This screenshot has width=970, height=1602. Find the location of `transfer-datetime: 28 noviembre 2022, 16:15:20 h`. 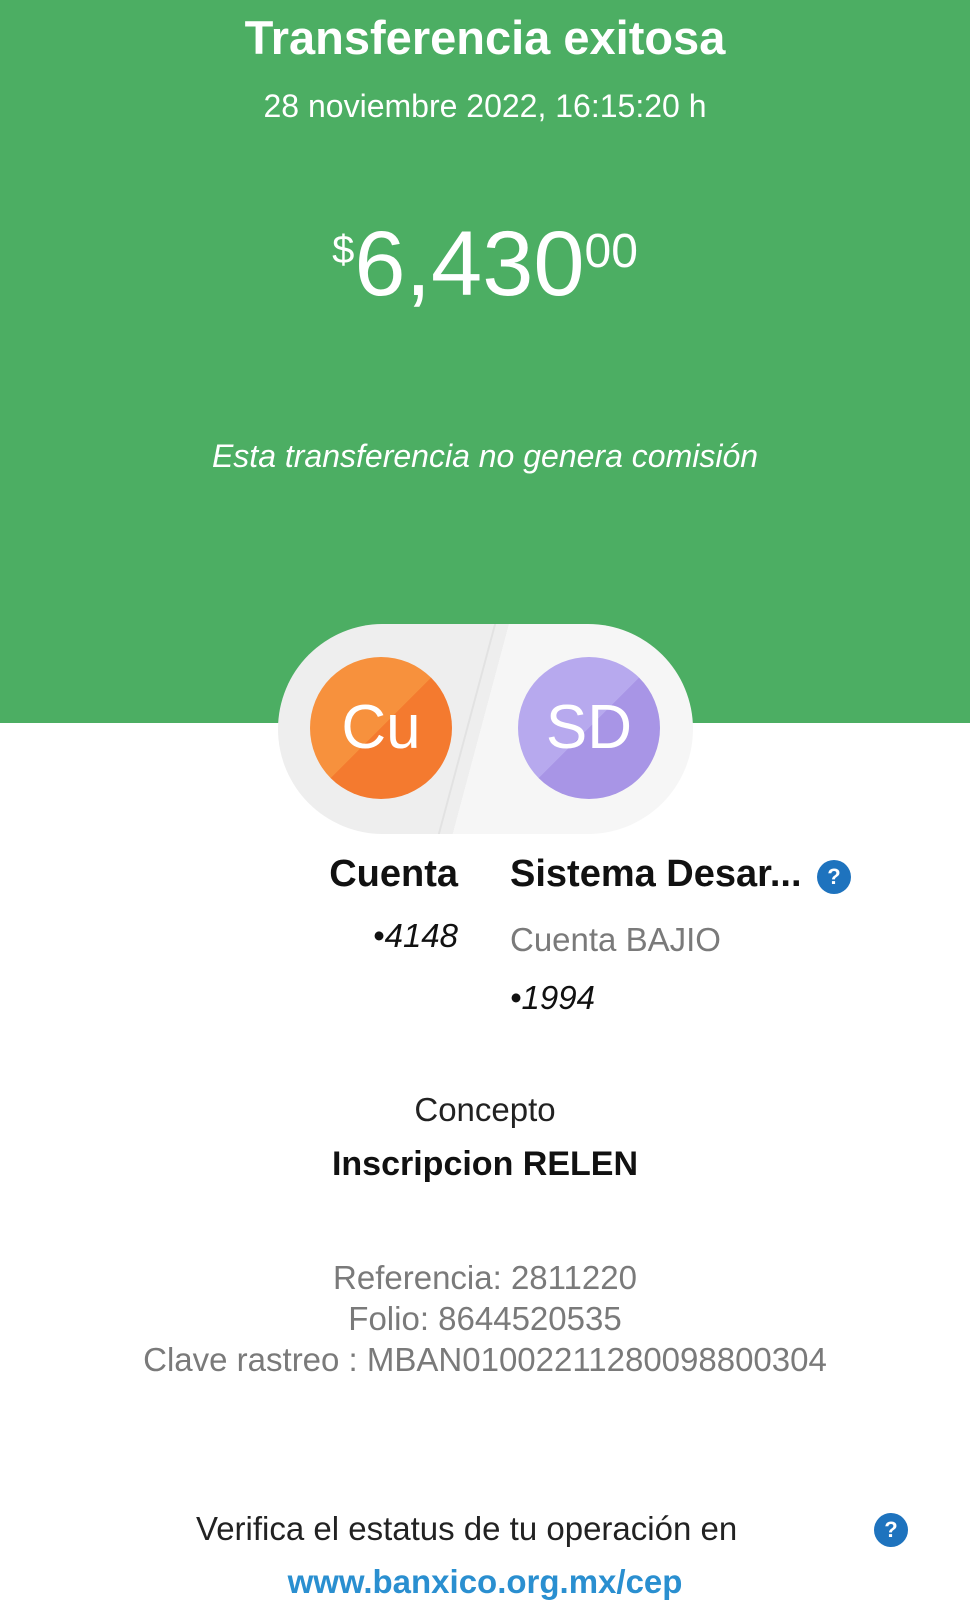

transfer-datetime: 28 noviembre 2022, 16:15:20 h is located at coordinates (485, 106).